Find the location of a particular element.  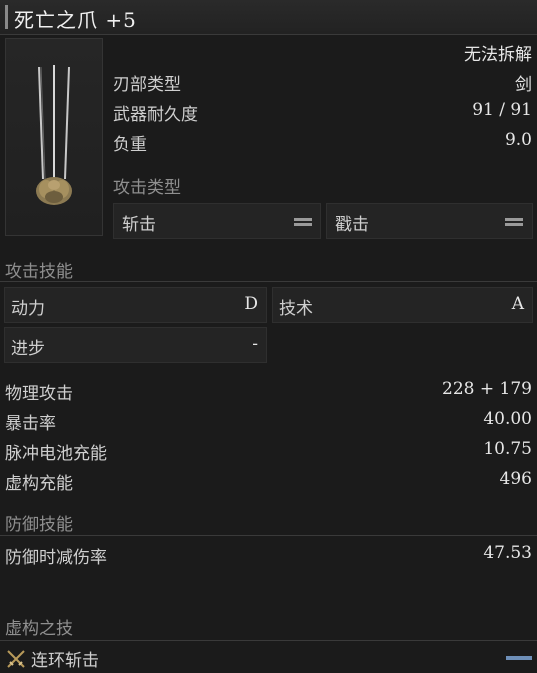

attack-type-slash-label: 斩击 is located at coordinates (139, 225).